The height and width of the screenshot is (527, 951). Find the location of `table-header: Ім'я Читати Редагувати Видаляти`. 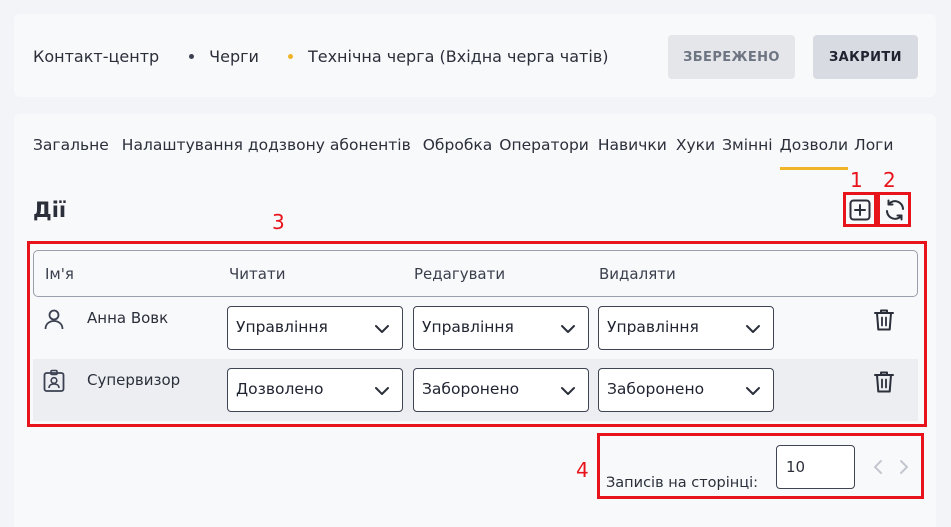

table-header: Ім'я Читати Редагувати Видаляти is located at coordinates (475, 273).